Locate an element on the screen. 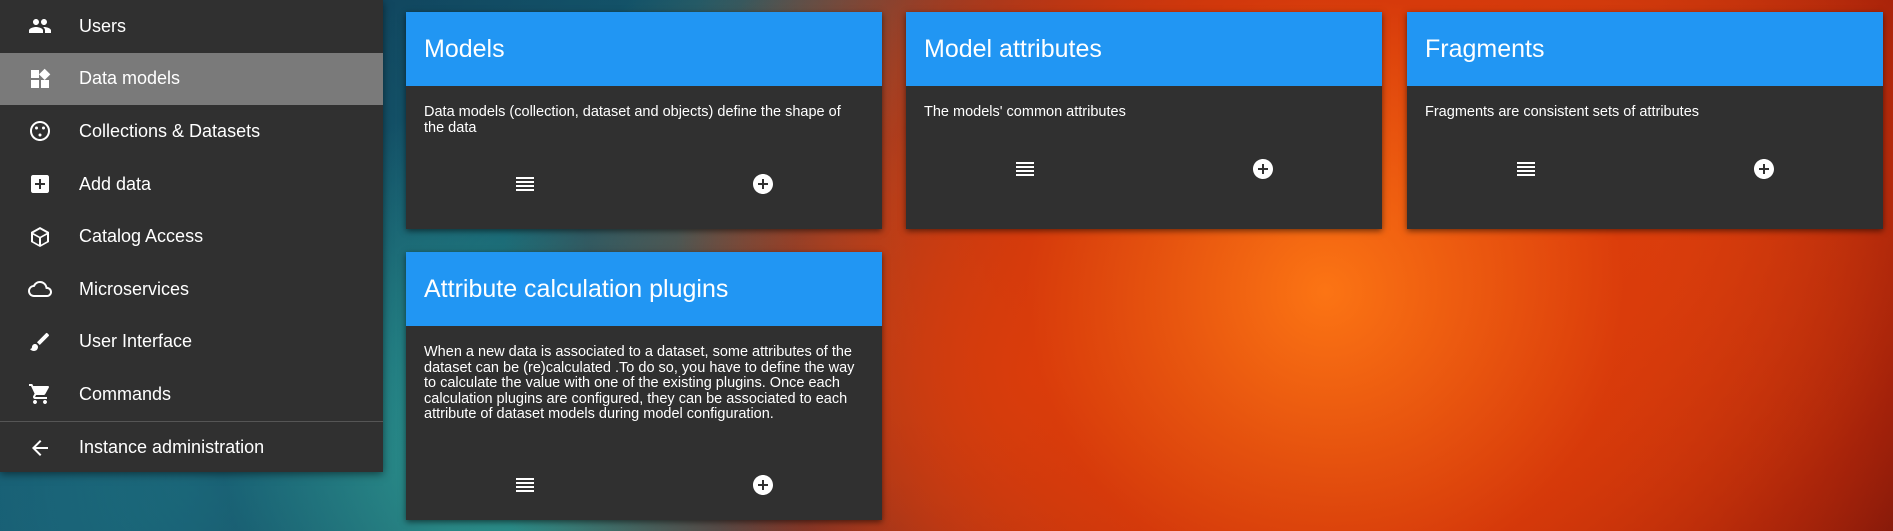 Image resolution: width=1893 pixels, height=531 pixels. sidebar-item-data-models: Data models is located at coordinates (191, 79).